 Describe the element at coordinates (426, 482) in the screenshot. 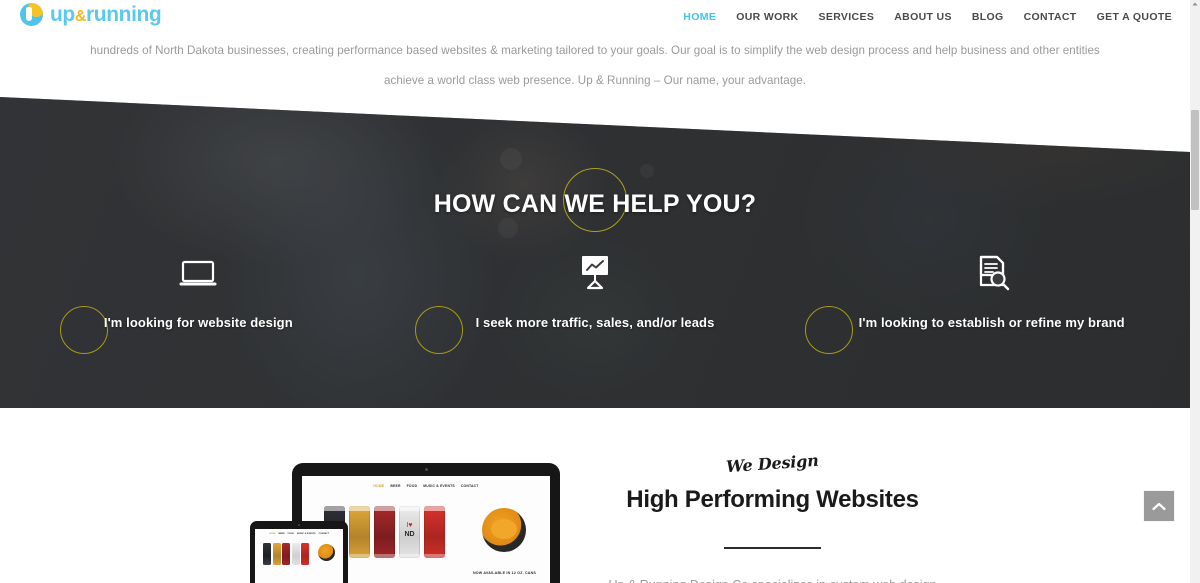

I see `mockup-site-nav: HOME BEER FOOD MUSIC & EVENTS CONTACT` at that location.